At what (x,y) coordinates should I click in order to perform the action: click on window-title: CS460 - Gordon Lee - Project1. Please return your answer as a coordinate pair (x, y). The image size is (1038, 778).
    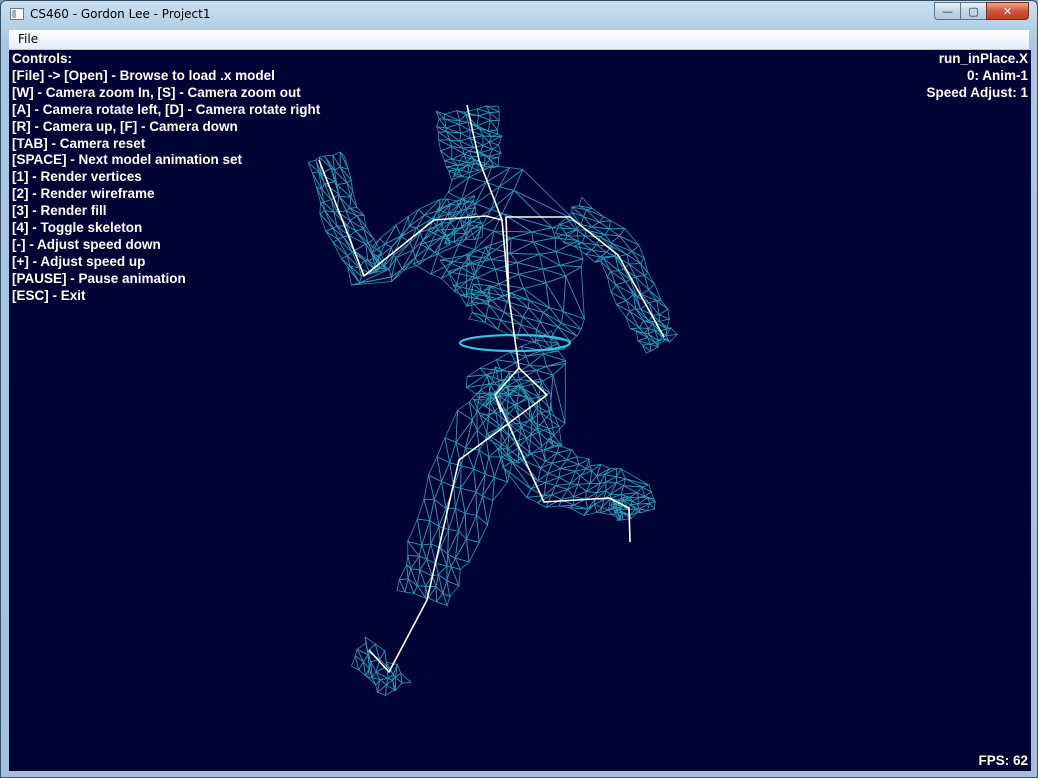
    Looking at the image, I should click on (120, 14).